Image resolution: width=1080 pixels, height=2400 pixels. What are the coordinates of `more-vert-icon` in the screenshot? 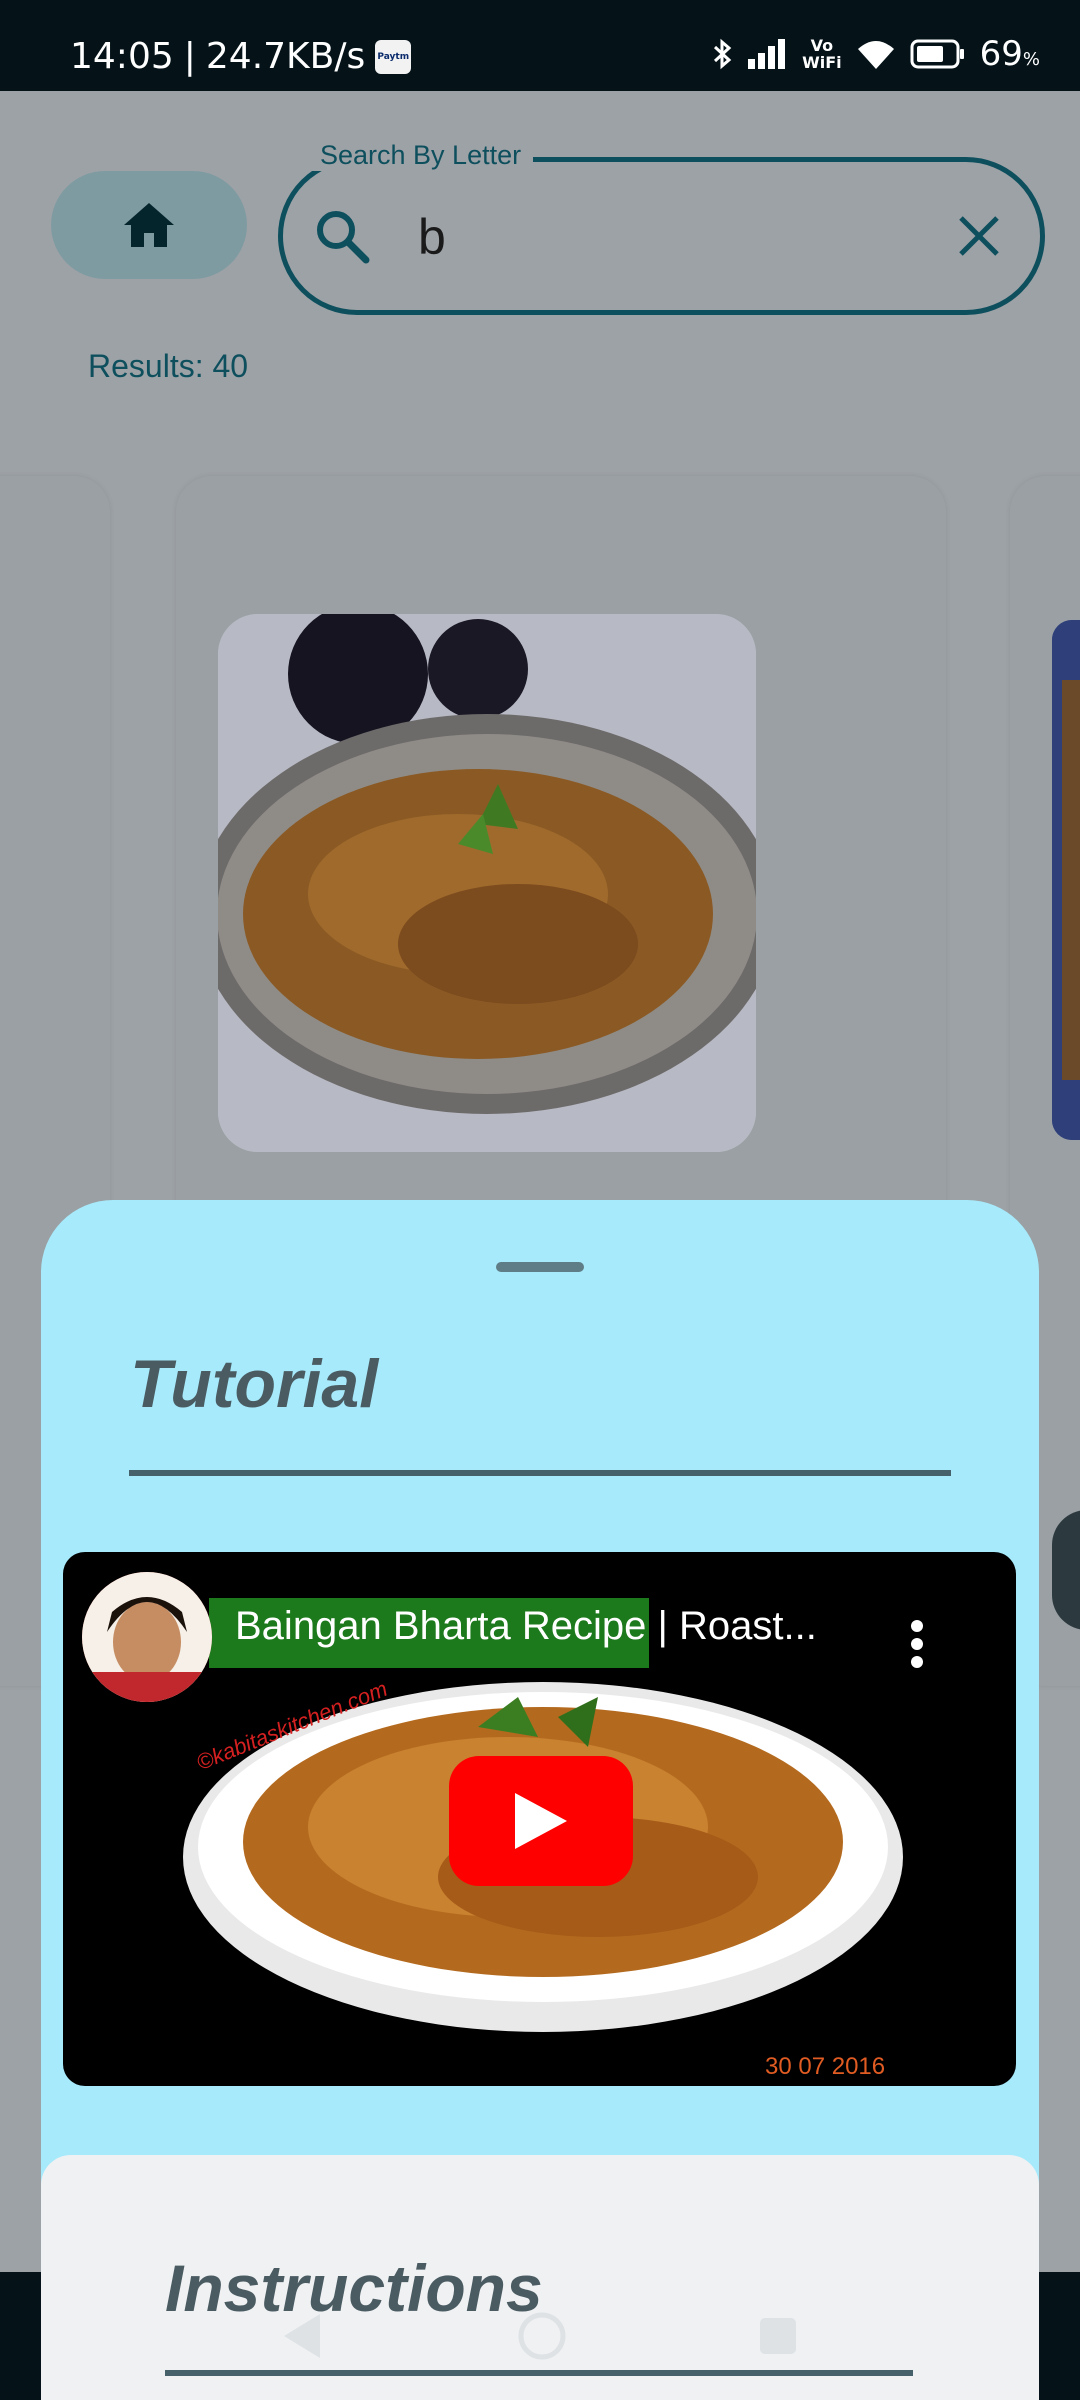 It's located at (917, 1644).